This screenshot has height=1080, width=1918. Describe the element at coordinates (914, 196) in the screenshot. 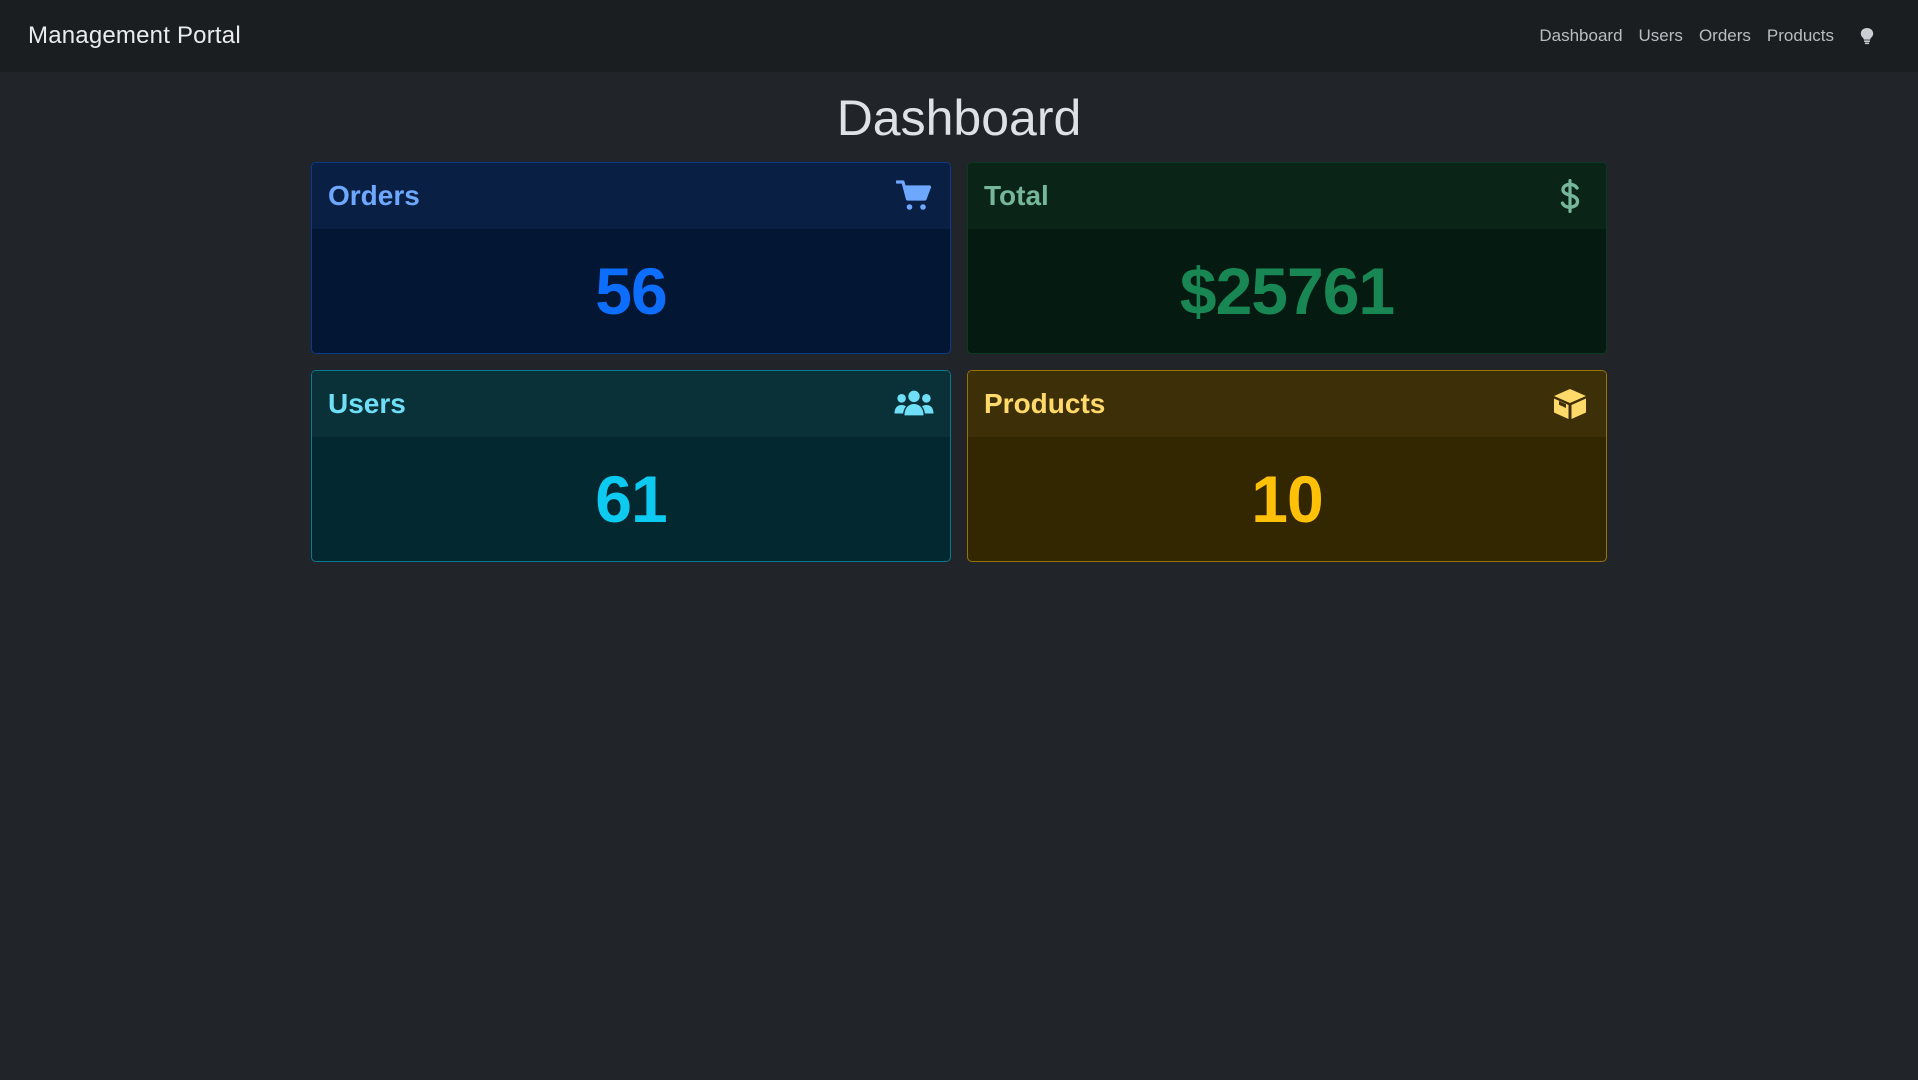

I see `cart-icon` at that location.